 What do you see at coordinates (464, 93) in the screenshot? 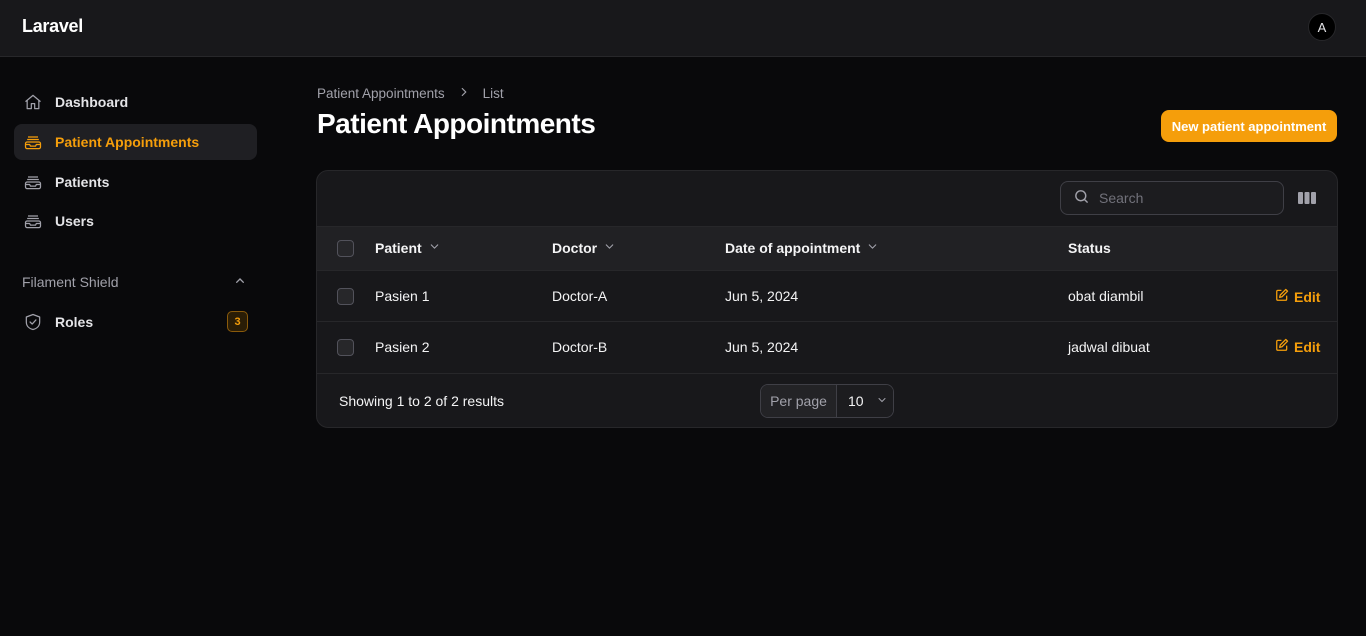
I see `chevron-right-icon` at bounding box center [464, 93].